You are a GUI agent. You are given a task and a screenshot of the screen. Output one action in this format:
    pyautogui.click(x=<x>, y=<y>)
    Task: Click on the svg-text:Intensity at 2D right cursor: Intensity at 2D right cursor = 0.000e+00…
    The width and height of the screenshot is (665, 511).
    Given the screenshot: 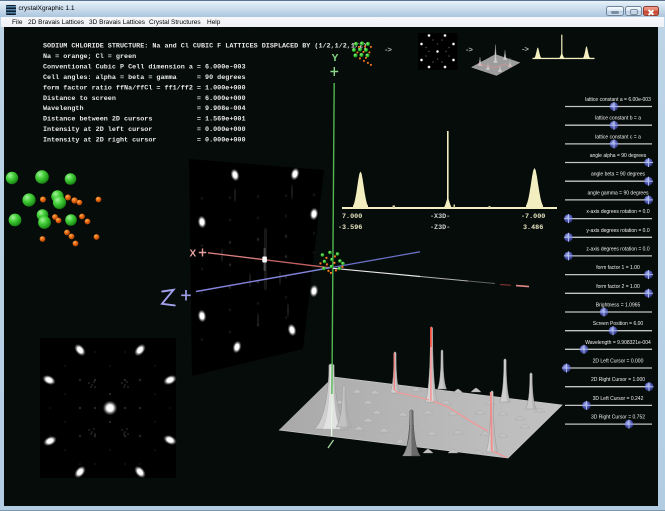 What is the action you would take?
    pyautogui.click(x=144, y=141)
    